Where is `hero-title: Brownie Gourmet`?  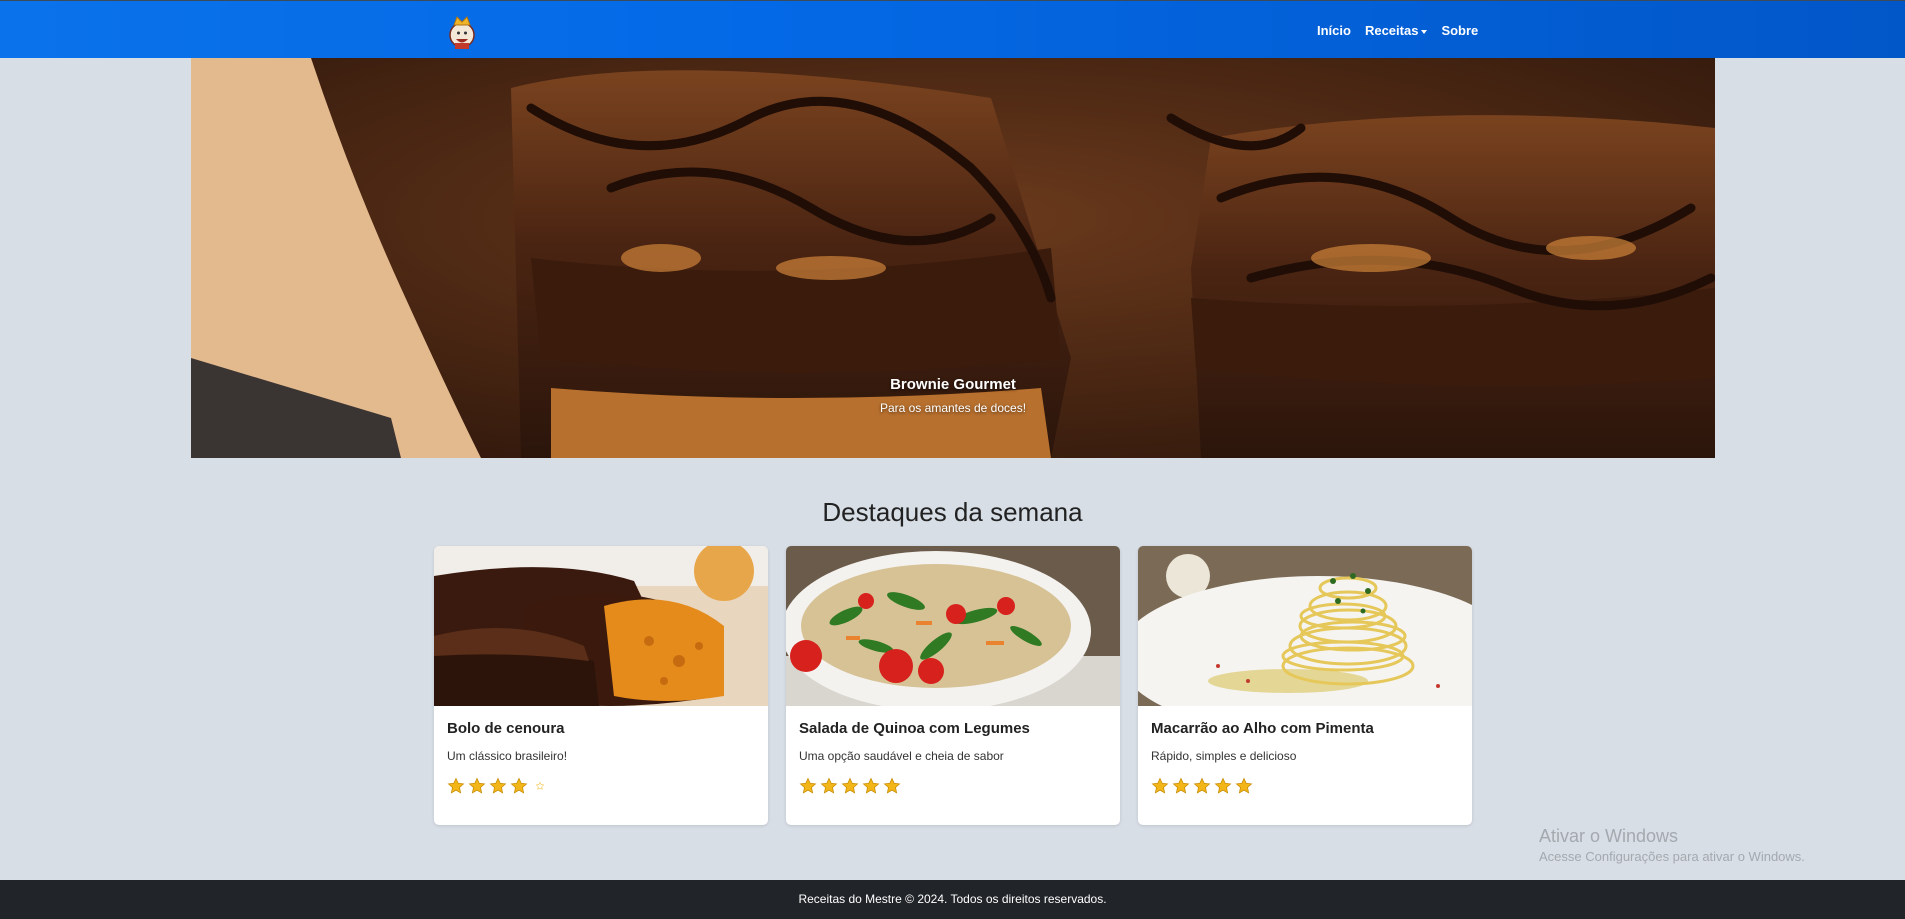
hero-title: Brownie Gourmet is located at coordinates (953, 384).